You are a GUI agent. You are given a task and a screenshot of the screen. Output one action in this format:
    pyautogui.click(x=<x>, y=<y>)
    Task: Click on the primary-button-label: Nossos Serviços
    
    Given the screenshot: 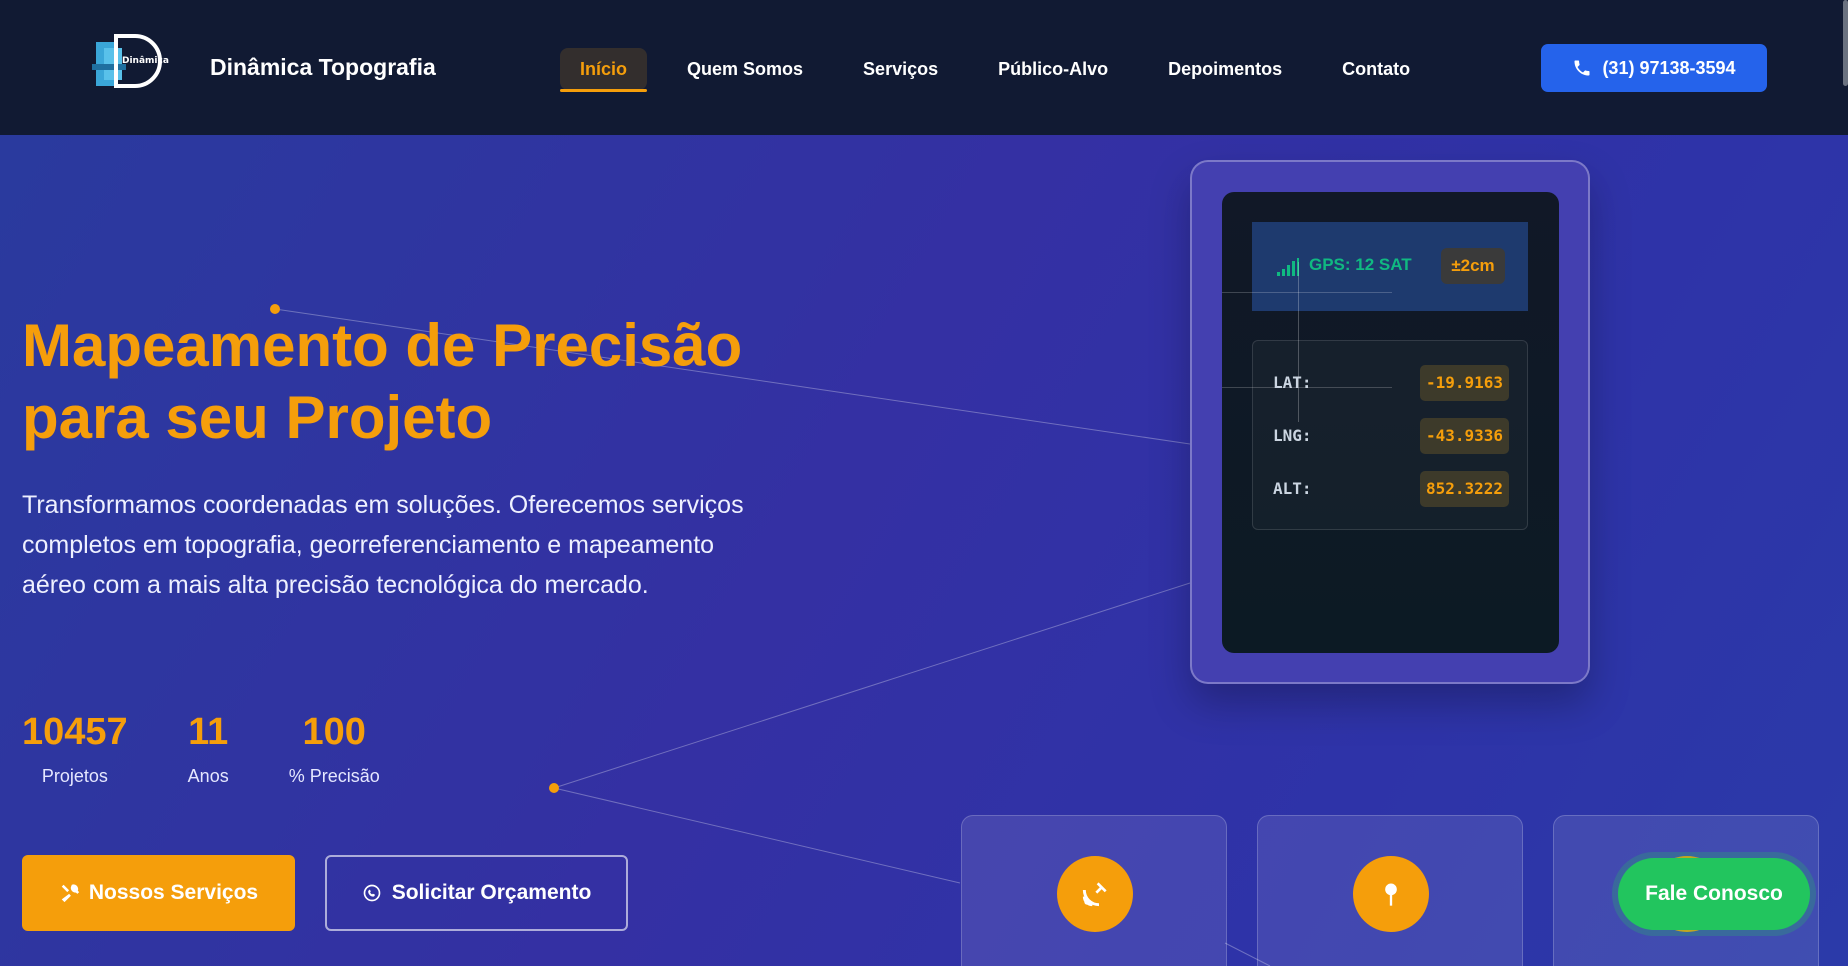 What is the action you would take?
    pyautogui.click(x=173, y=892)
    